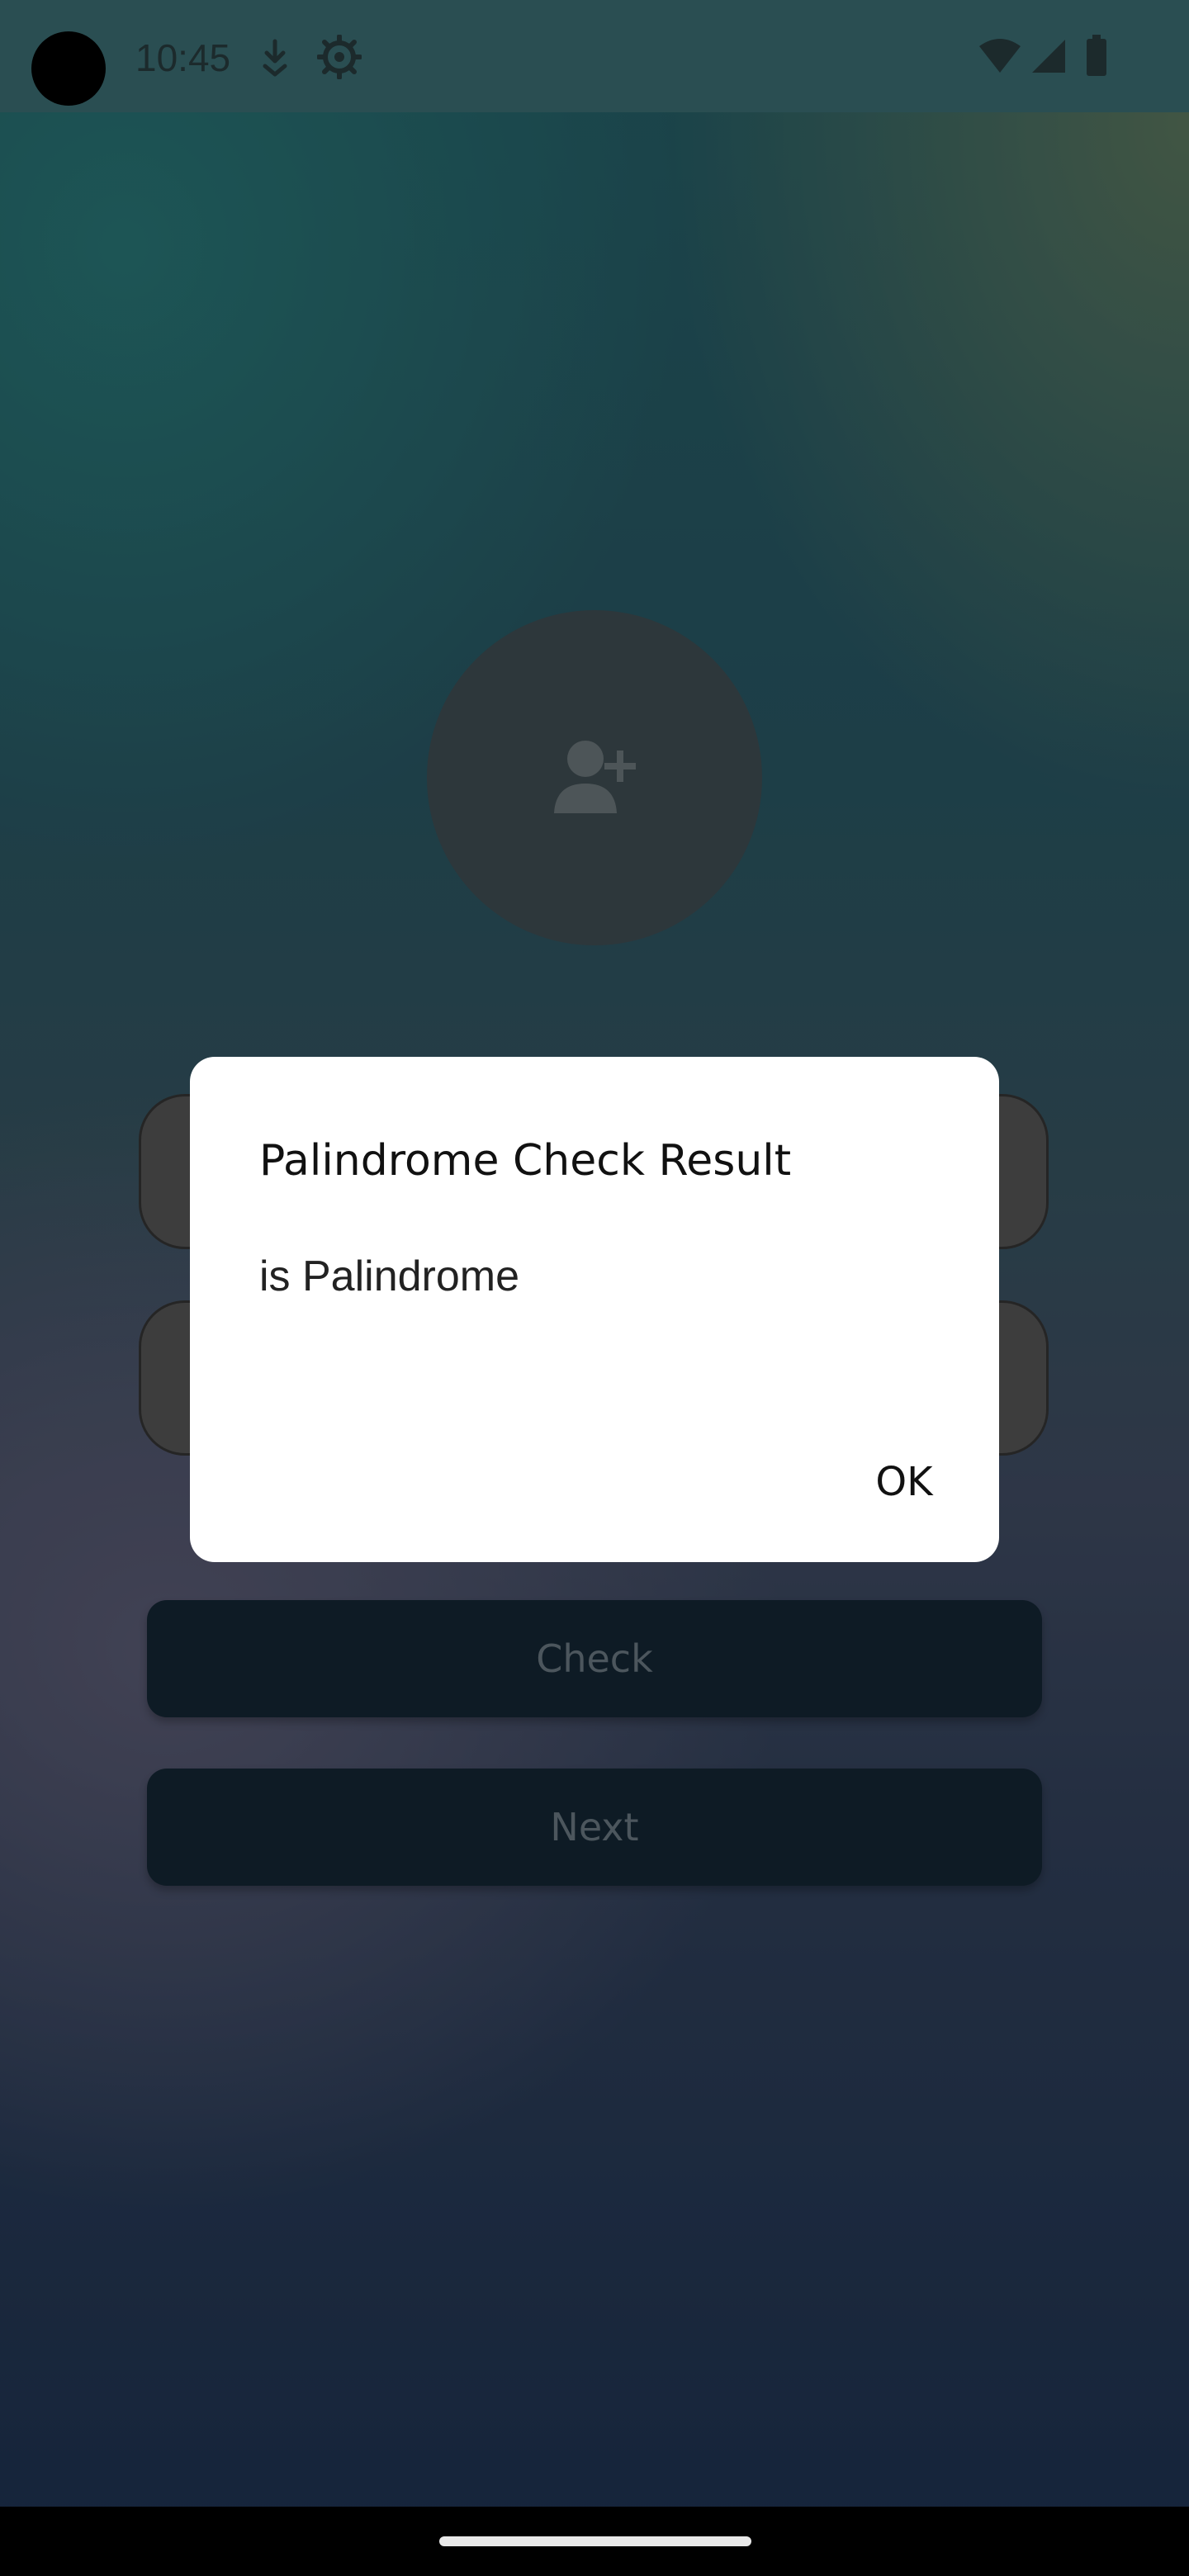 This screenshot has width=1189, height=2576. Describe the element at coordinates (1096, 58) in the screenshot. I see `battery-icon` at that location.